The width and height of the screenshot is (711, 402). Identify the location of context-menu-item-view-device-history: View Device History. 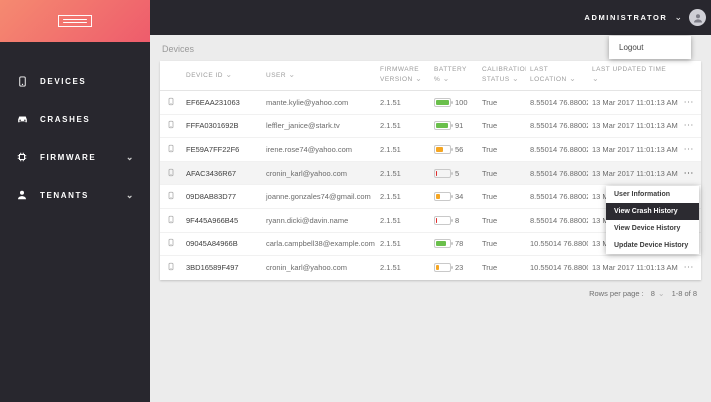
(652, 228).